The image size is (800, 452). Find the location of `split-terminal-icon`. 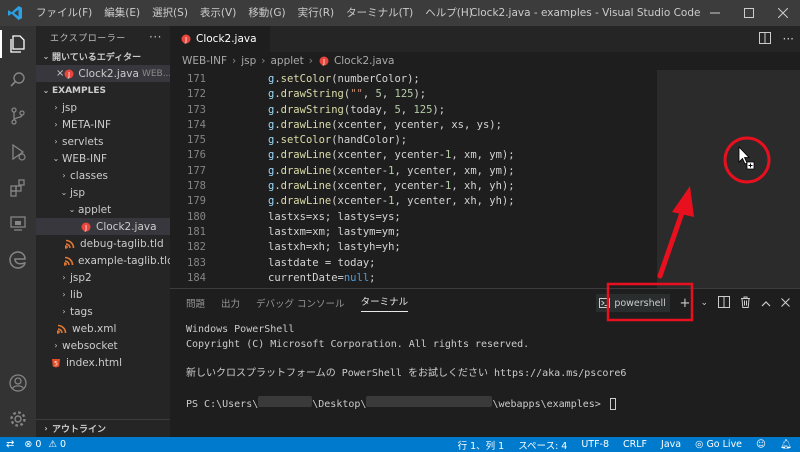

split-terminal-icon is located at coordinates (724, 303).